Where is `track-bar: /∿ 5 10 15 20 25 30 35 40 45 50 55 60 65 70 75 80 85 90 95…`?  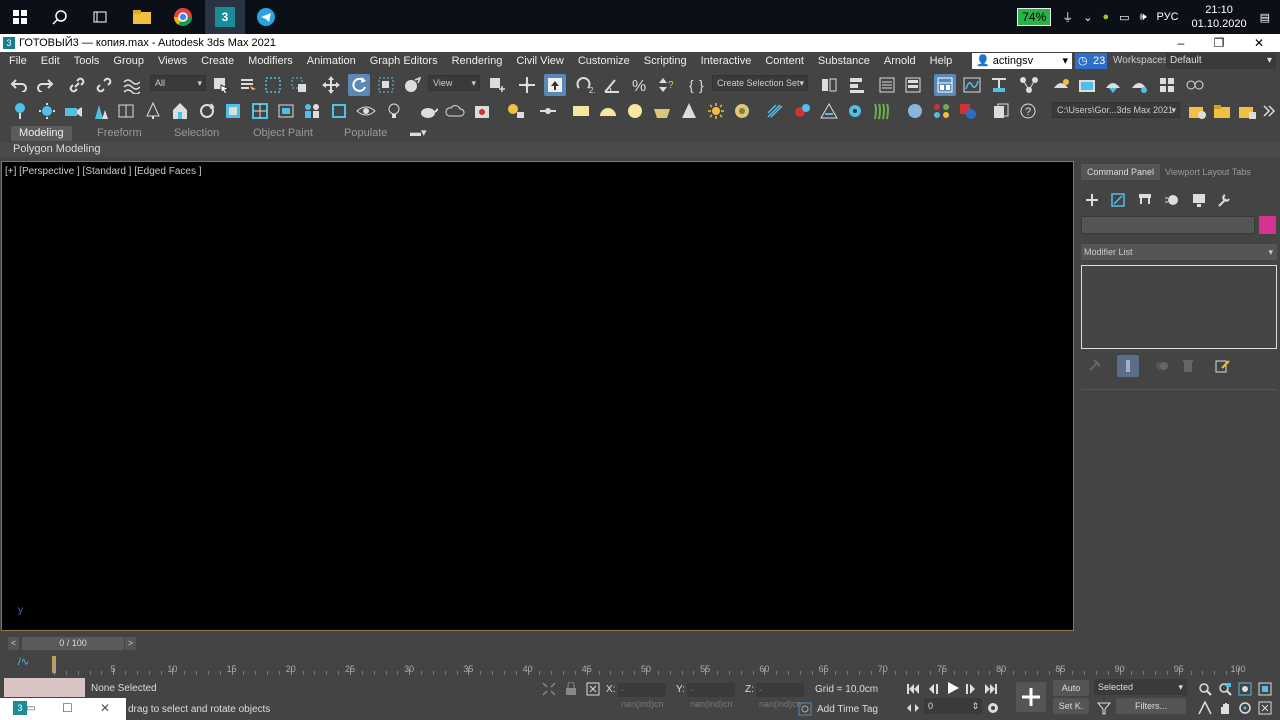
track-bar: /∿ 5 10 15 20 25 30 35 40 45 50 55 60 65 70 75 80 85 90 95… is located at coordinates (640, 664).